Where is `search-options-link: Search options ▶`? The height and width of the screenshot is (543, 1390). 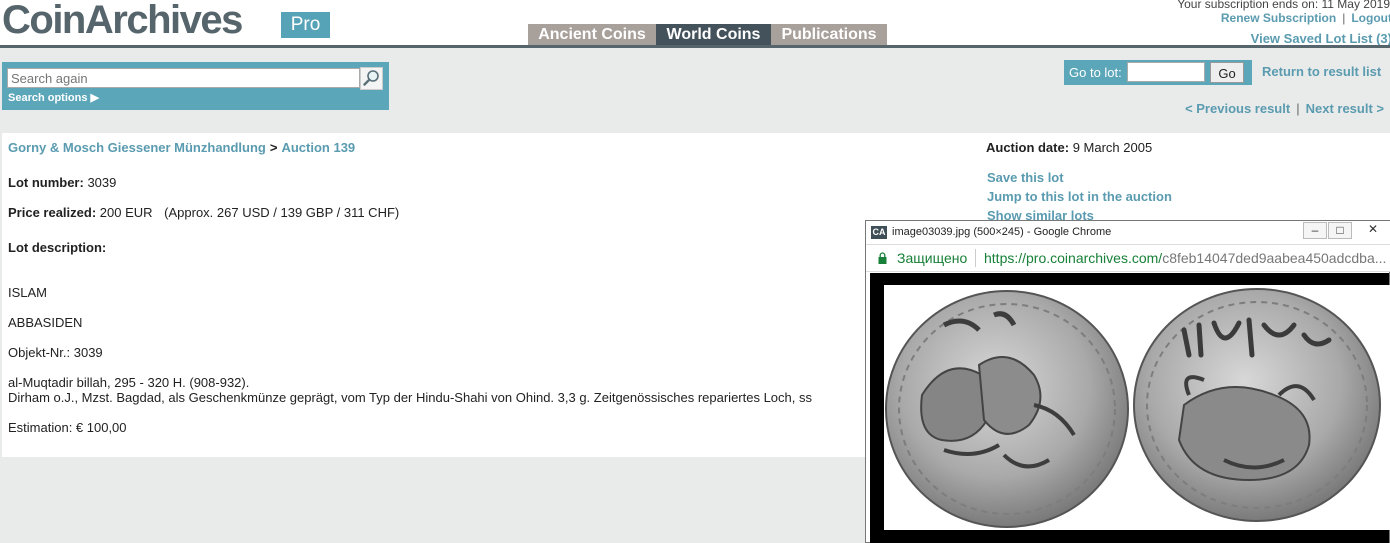
search-options-link: Search options ▶ is located at coordinates (53, 97).